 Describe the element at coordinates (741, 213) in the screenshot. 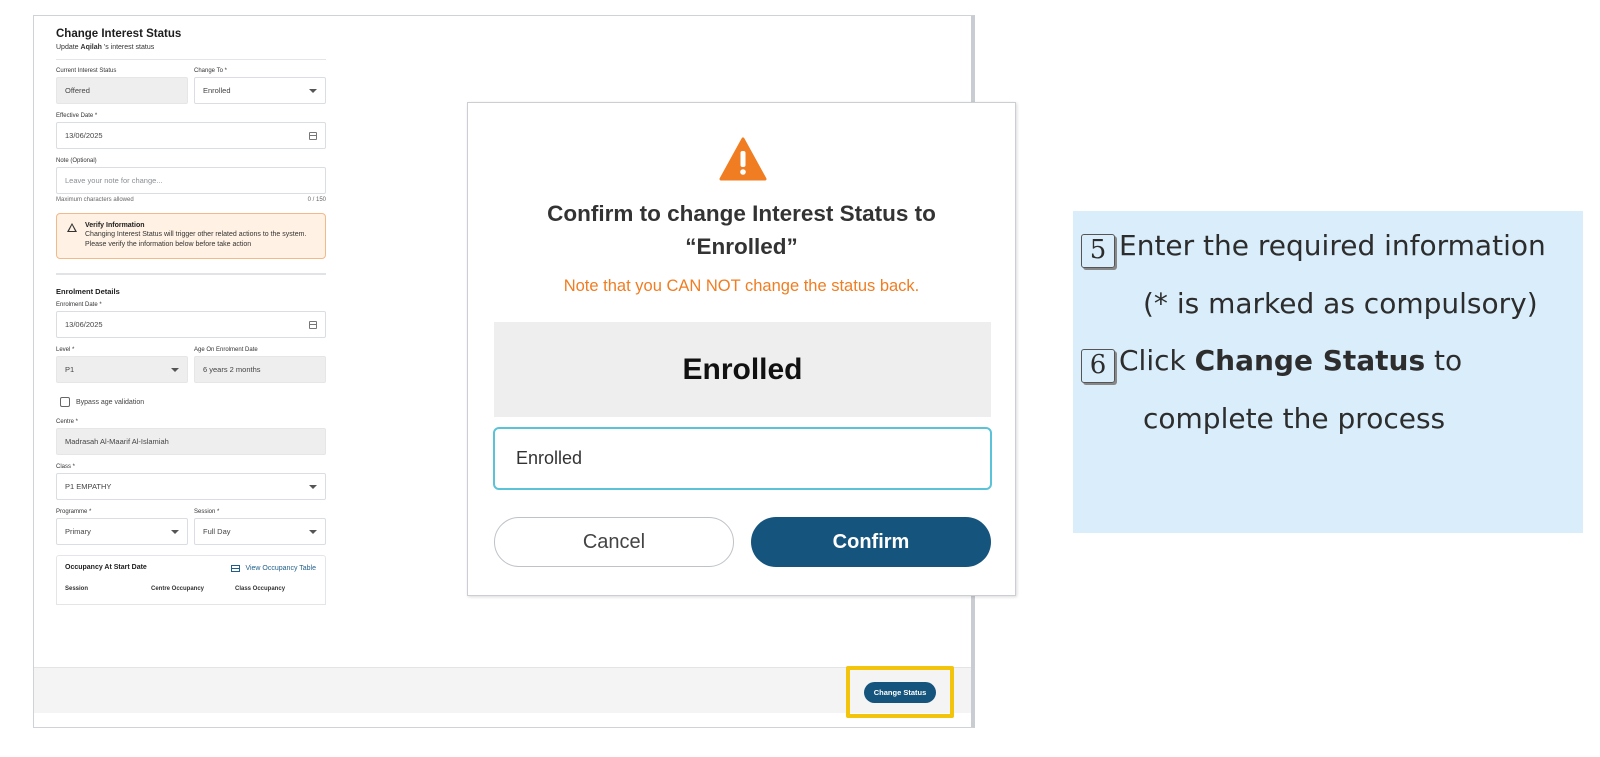

I see `dialog-title-line1: Confirm to change Interest Status to` at that location.